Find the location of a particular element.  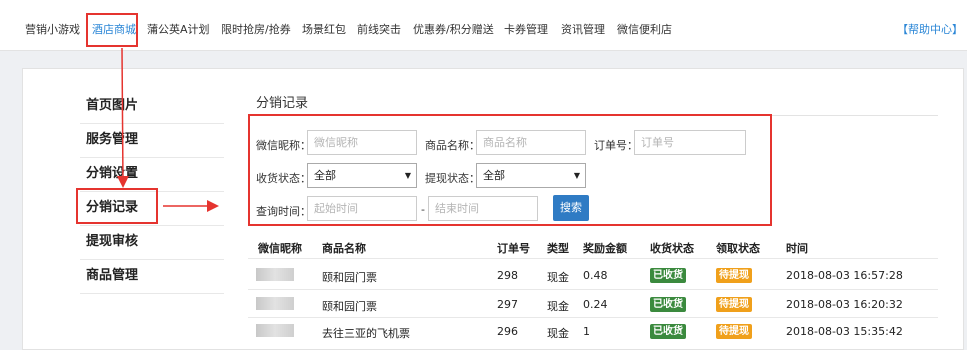

arrow-down-to-records is located at coordinates (122, 117).